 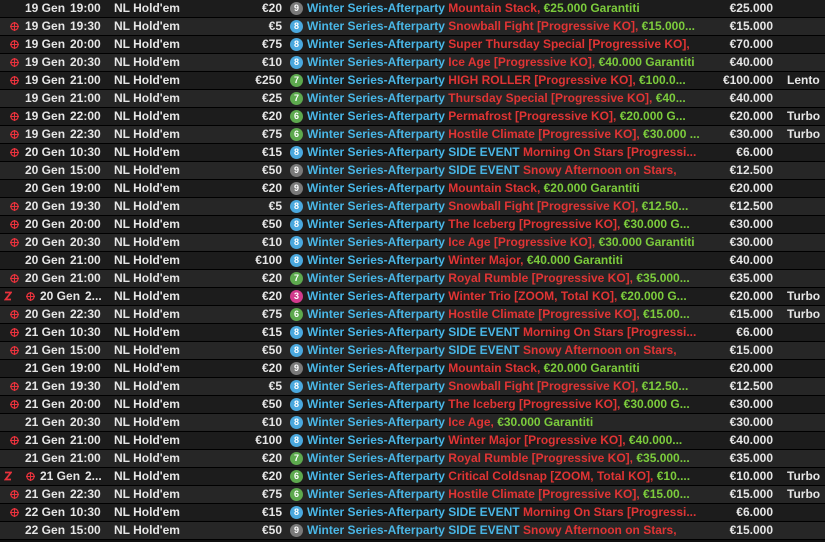 I want to click on prize-pool-cell: €6.000, so click(x=754, y=332).